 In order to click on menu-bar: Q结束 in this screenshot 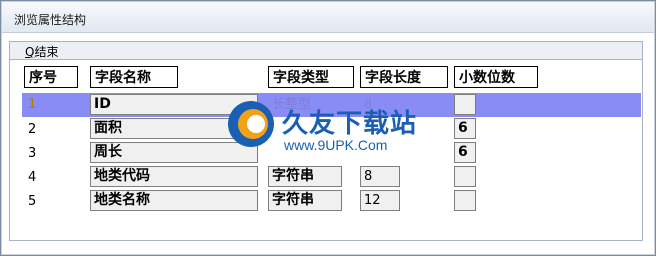, I will do `click(326, 50)`.